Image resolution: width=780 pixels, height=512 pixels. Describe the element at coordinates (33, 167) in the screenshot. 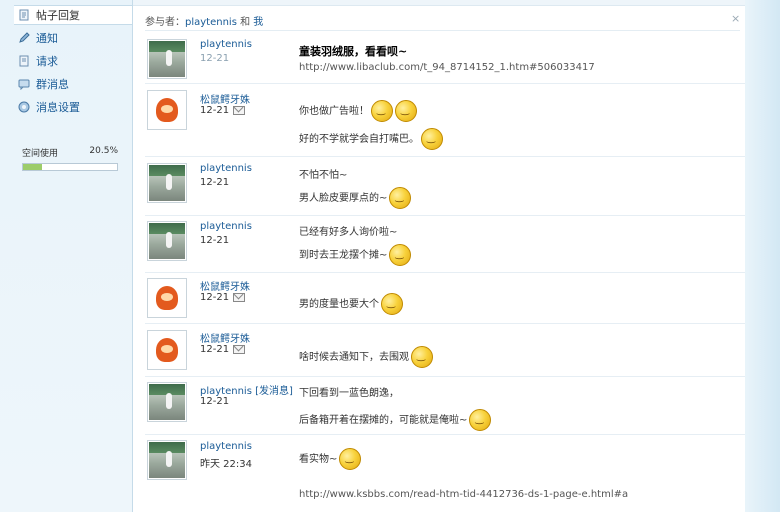

I see `storage-usage-fill` at that location.